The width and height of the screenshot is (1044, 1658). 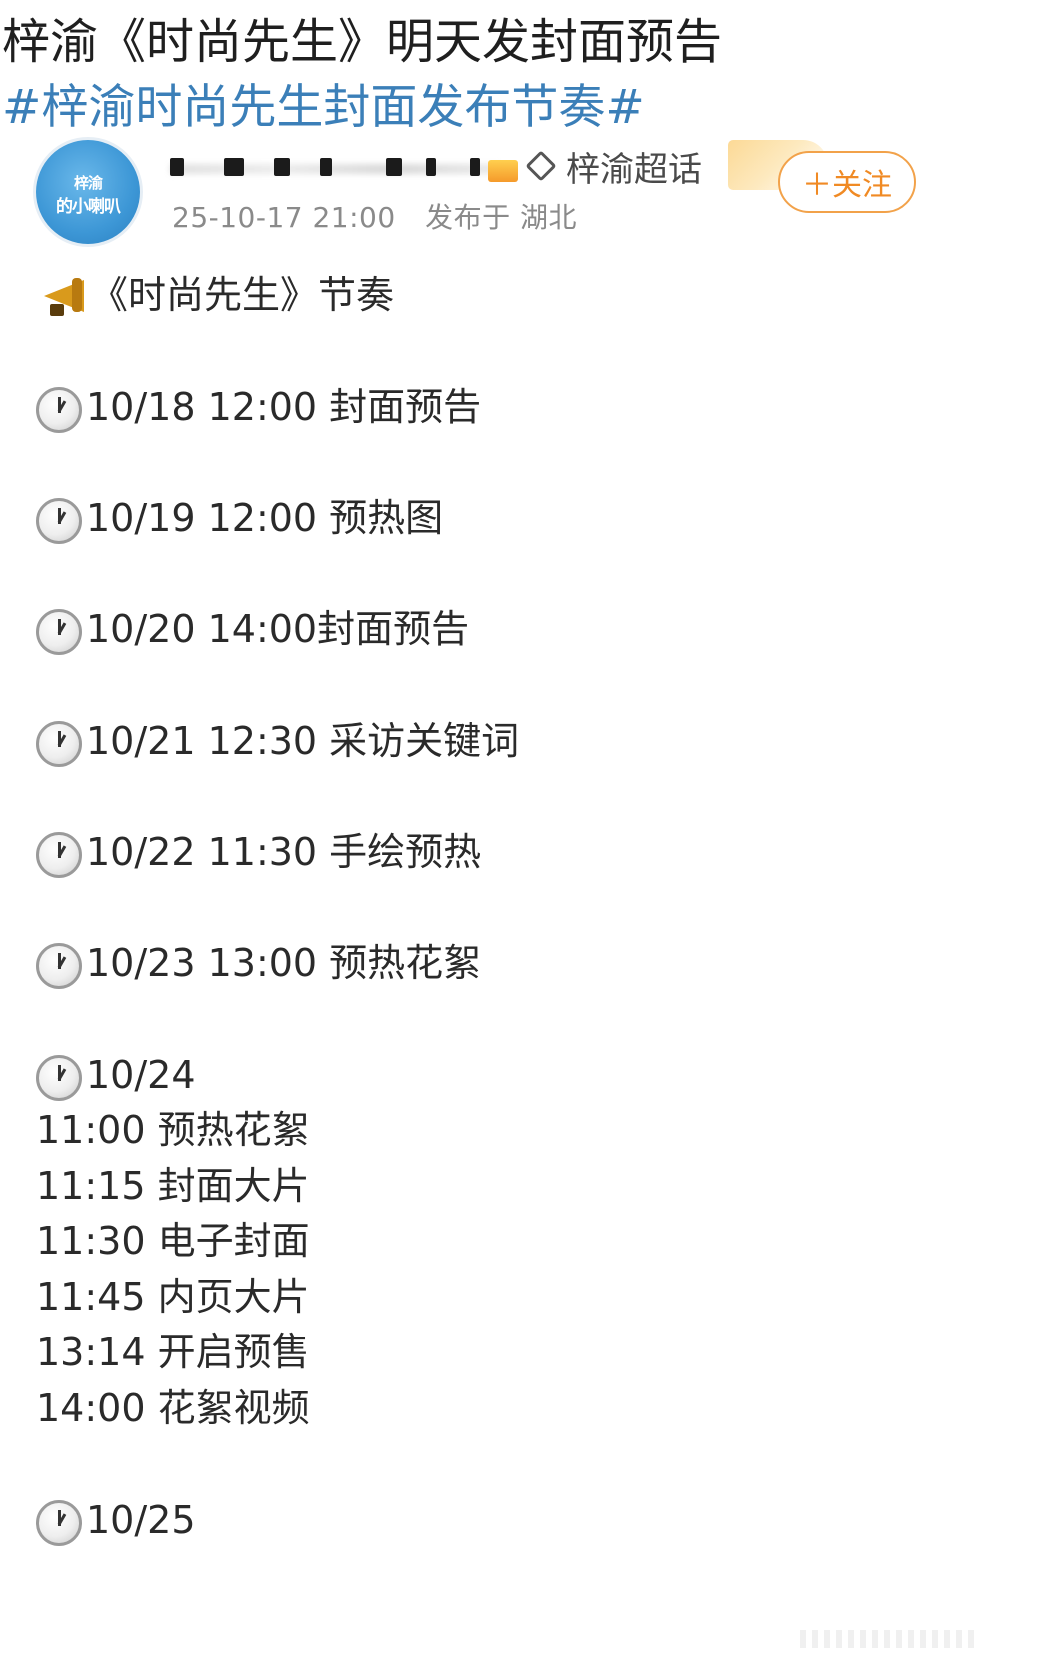 I want to click on post-meta: 25-10-17 21:00 发布于 湖北, so click(x=374, y=216).